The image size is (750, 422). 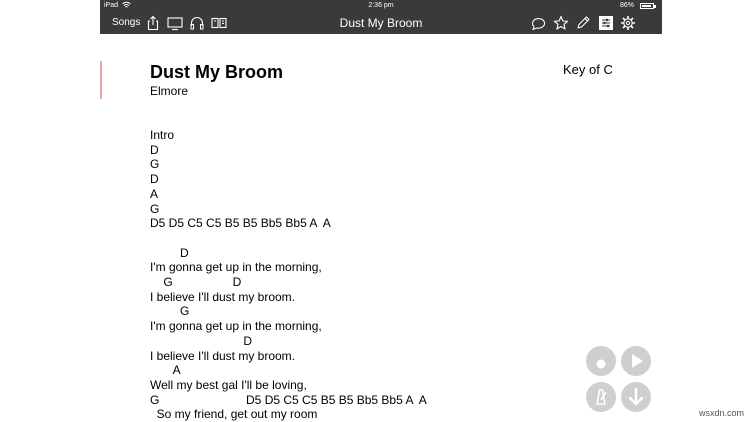 What do you see at coordinates (706, 211) in the screenshot?
I see `right-margin` at bounding box center [706, 211].